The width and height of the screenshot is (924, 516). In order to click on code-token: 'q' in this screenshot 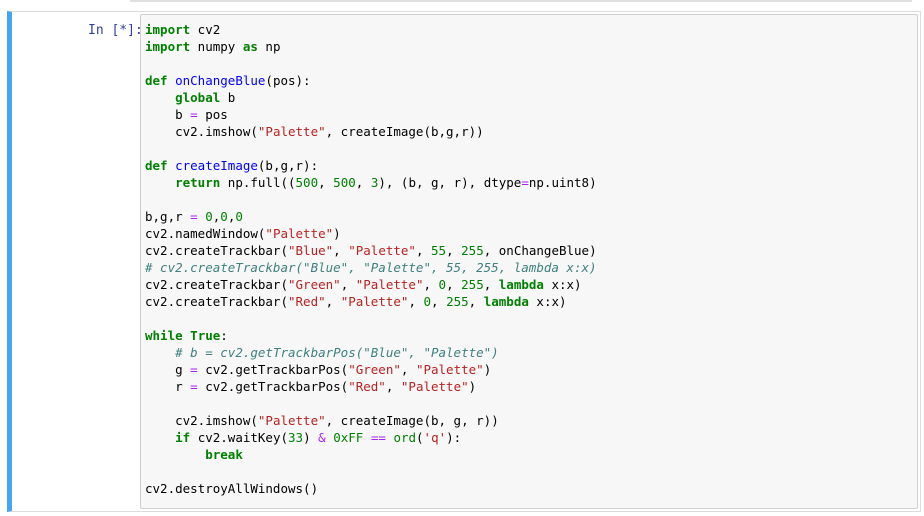, I will do `click(435, 437)`.